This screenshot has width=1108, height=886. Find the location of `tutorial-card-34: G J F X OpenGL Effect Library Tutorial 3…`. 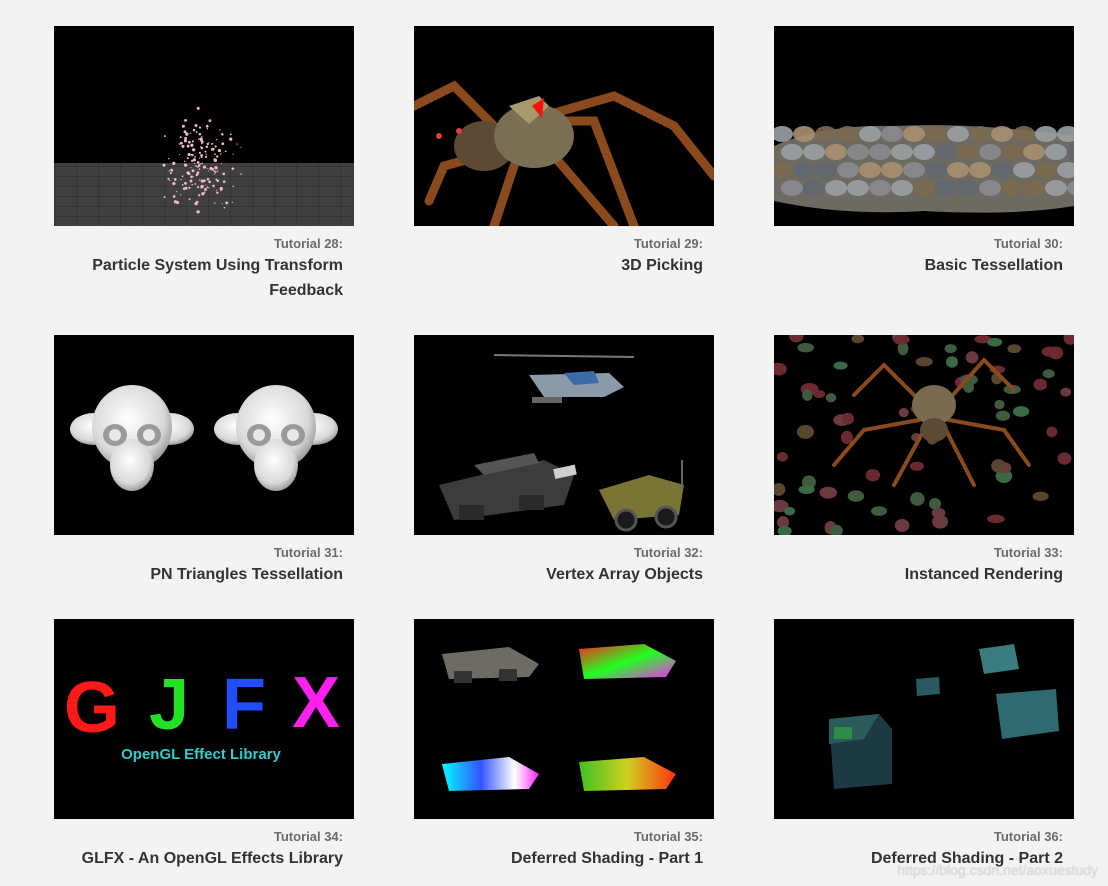

tutorial-card-34: G J F X OpenGL Effect Library Tutorial 3… is located at coordinates (204, 745).